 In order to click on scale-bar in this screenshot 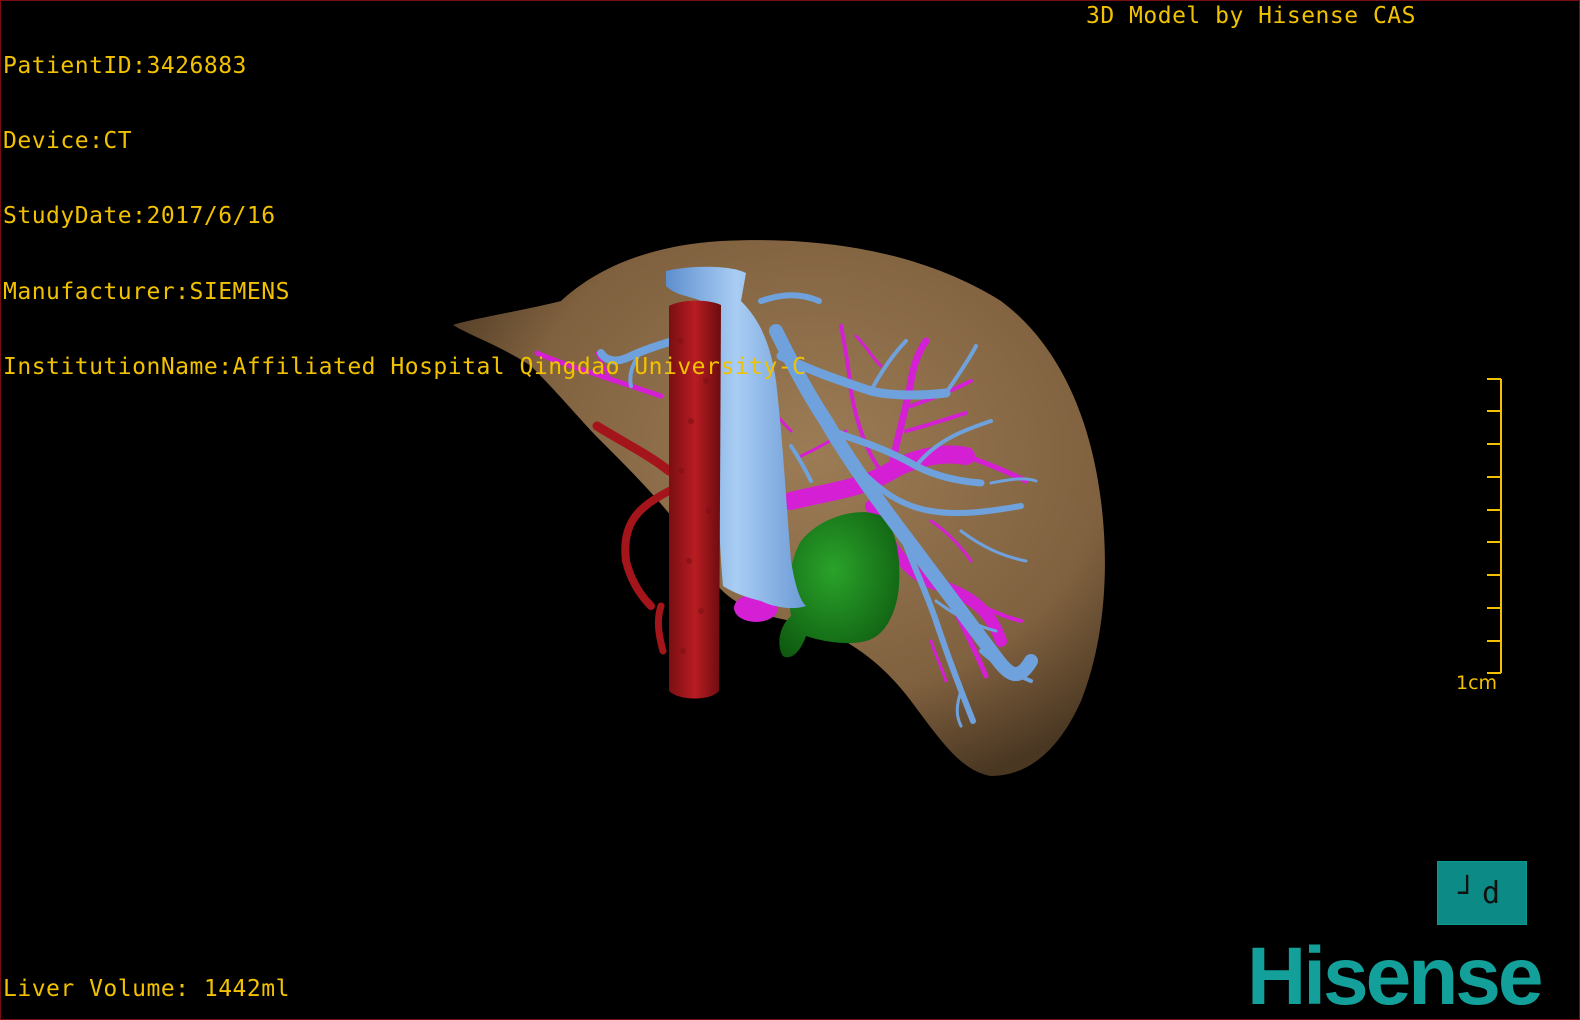, I will do `click(1494, 526)`.